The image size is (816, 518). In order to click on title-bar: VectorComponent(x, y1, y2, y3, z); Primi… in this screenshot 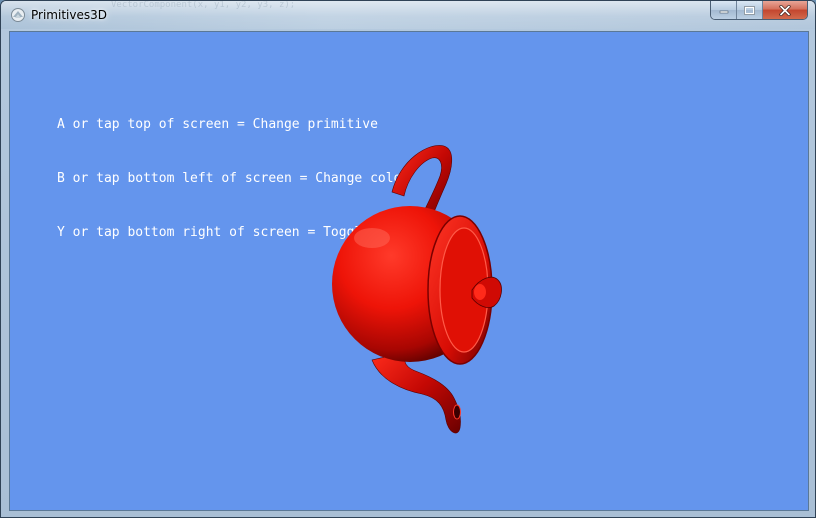, I will do `click(408, 15)`.